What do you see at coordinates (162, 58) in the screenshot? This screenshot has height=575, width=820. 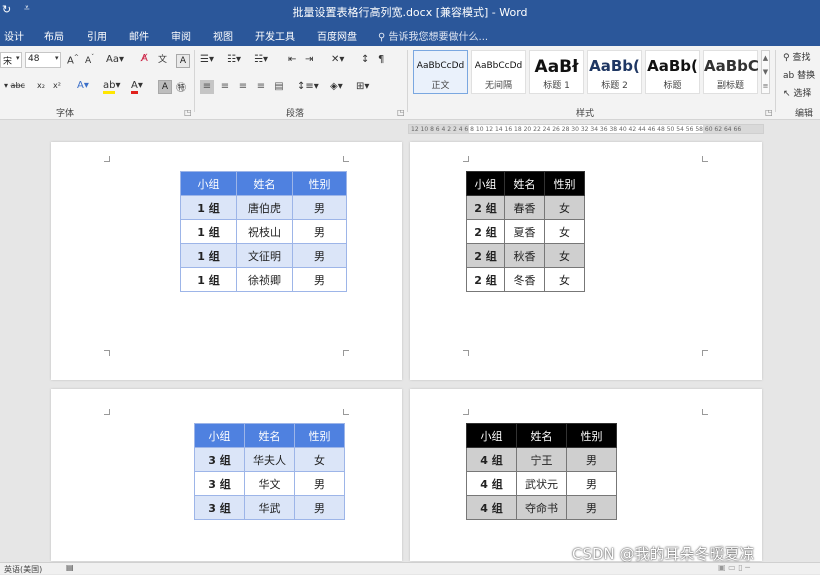 I see `phonetic-guide-icon: 文` at bounding box center [162, 58].